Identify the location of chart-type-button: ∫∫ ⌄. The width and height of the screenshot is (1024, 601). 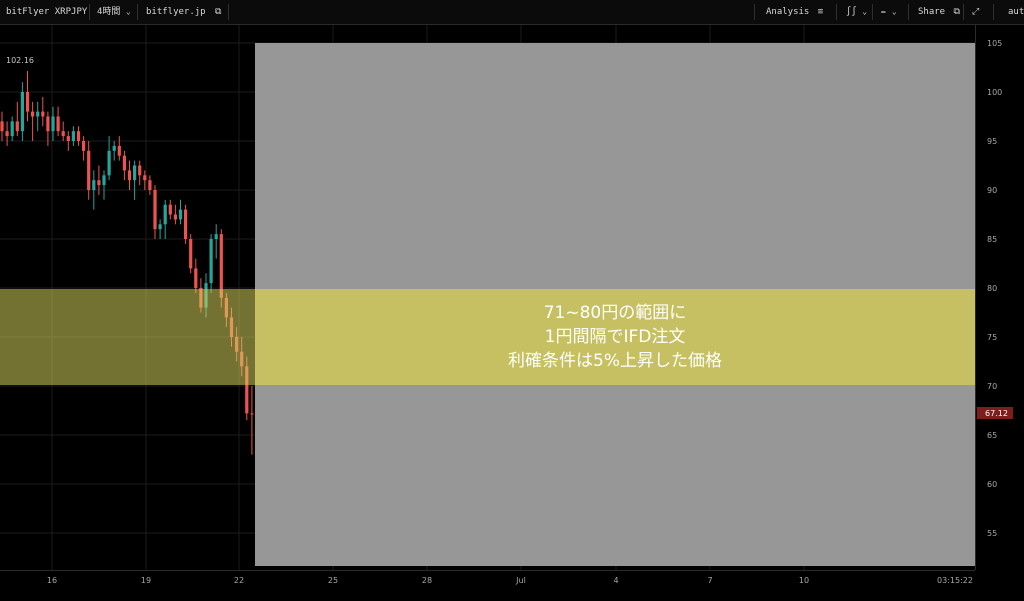
(856, 12).